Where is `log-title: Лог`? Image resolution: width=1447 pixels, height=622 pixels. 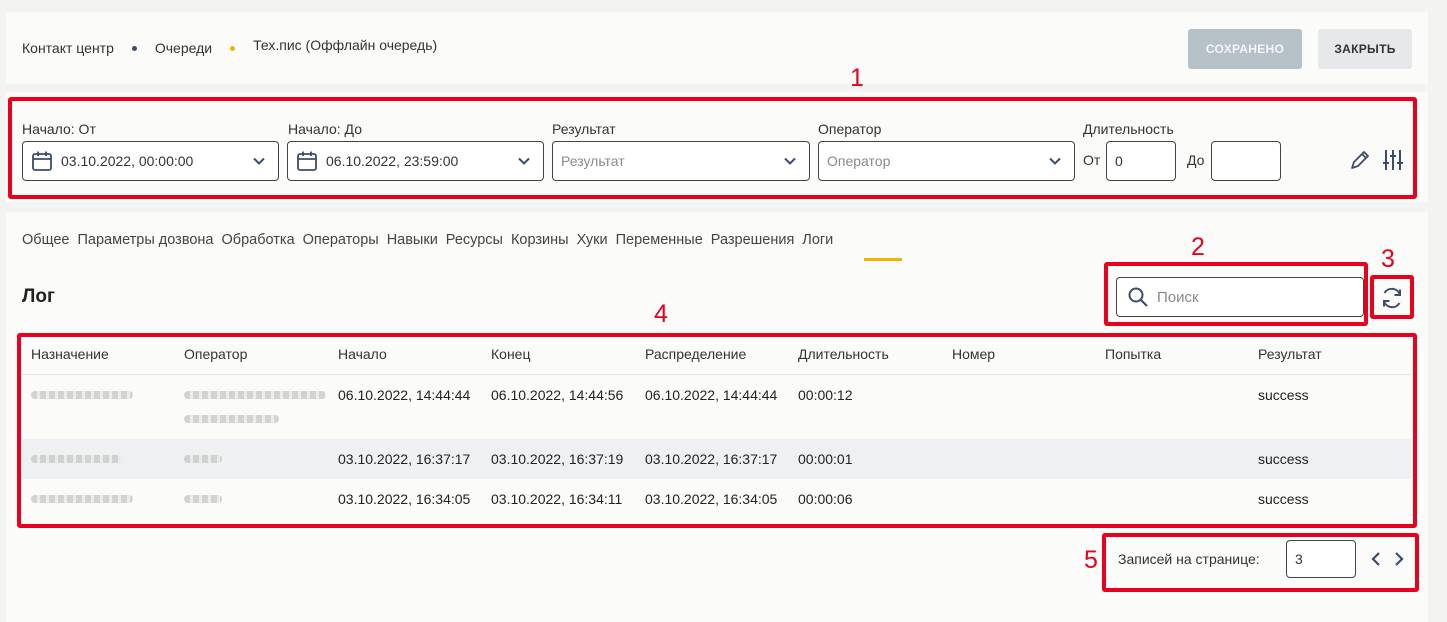 log-title: Лог is located at coordinates (38, 296).